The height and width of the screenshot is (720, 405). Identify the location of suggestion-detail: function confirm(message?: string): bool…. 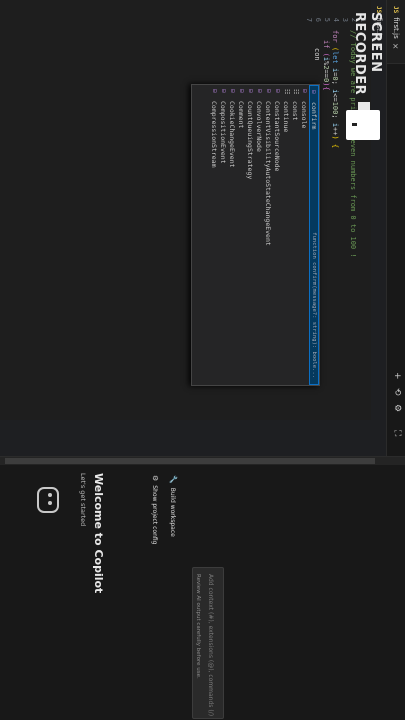
(314, 305).